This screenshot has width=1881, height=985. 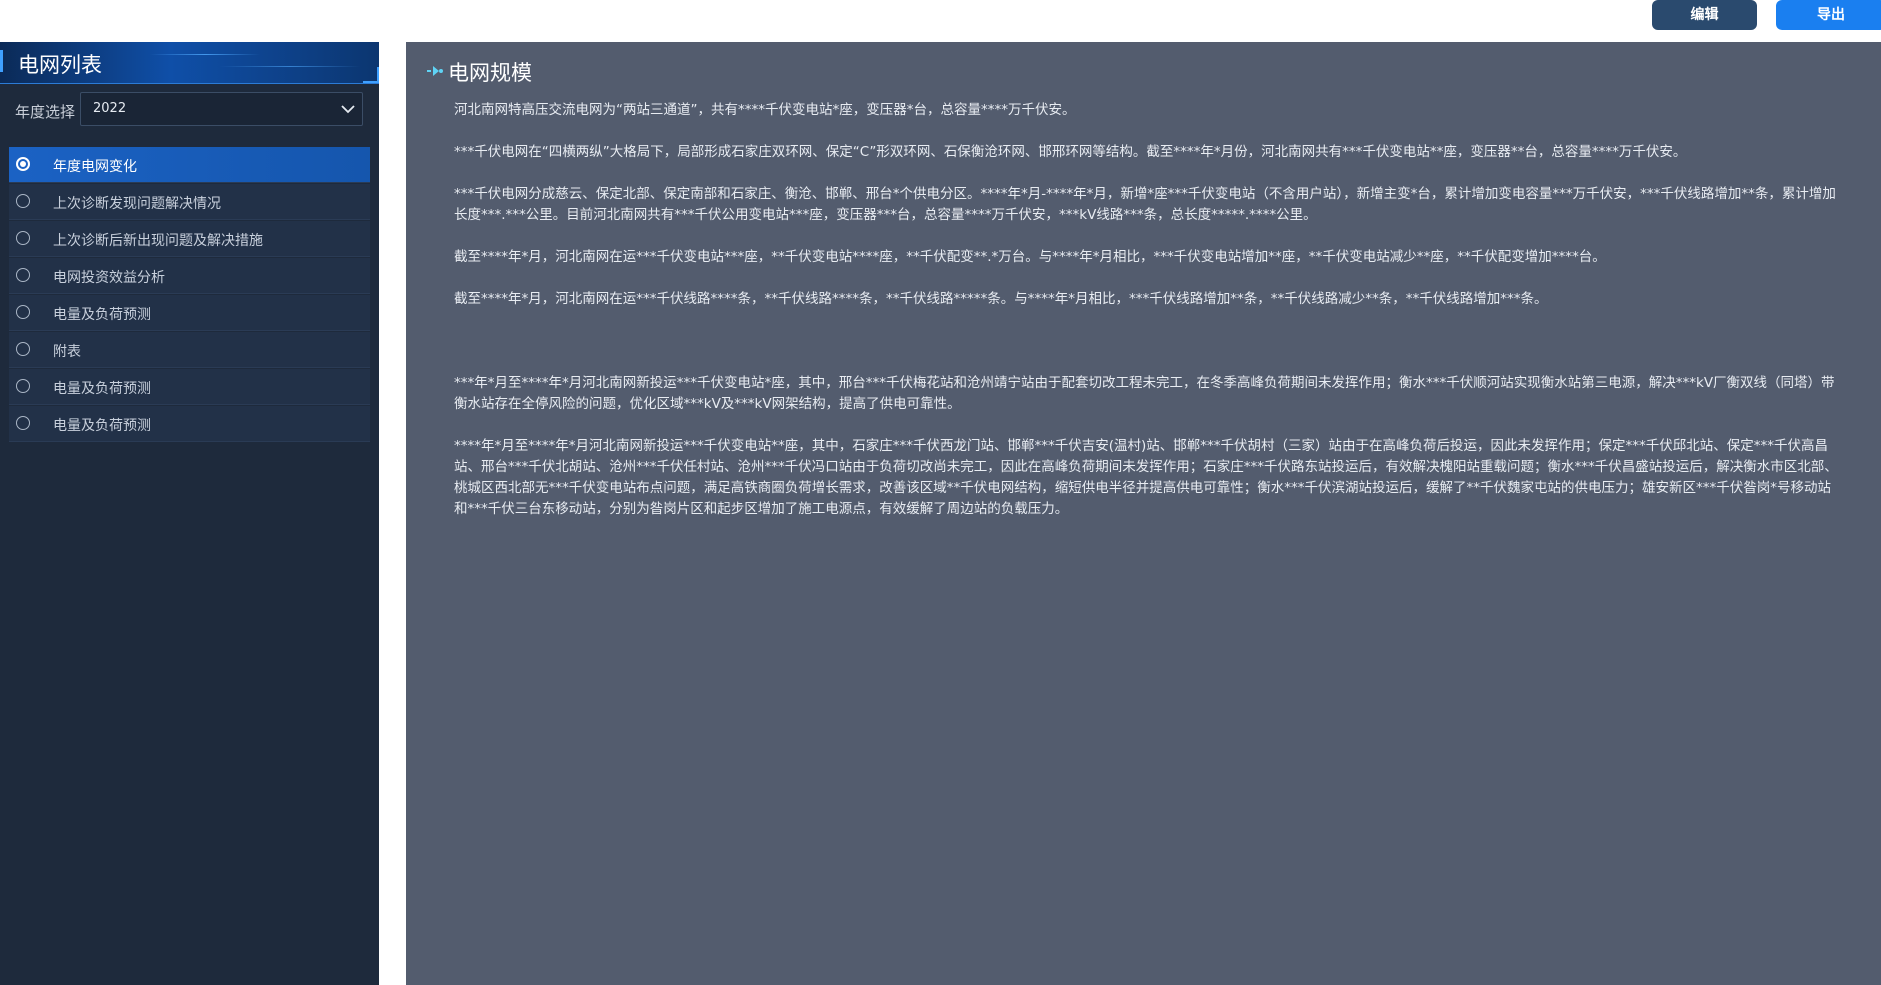 I want to click on arrow-bullet-icon, so click(x=435, y=71).